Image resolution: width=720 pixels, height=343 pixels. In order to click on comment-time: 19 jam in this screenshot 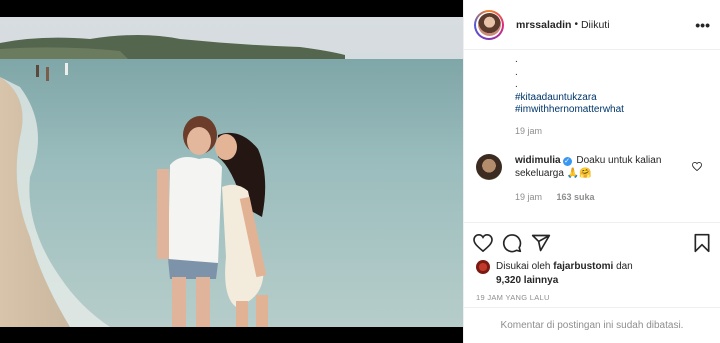, I will do `click(528, 197)`.